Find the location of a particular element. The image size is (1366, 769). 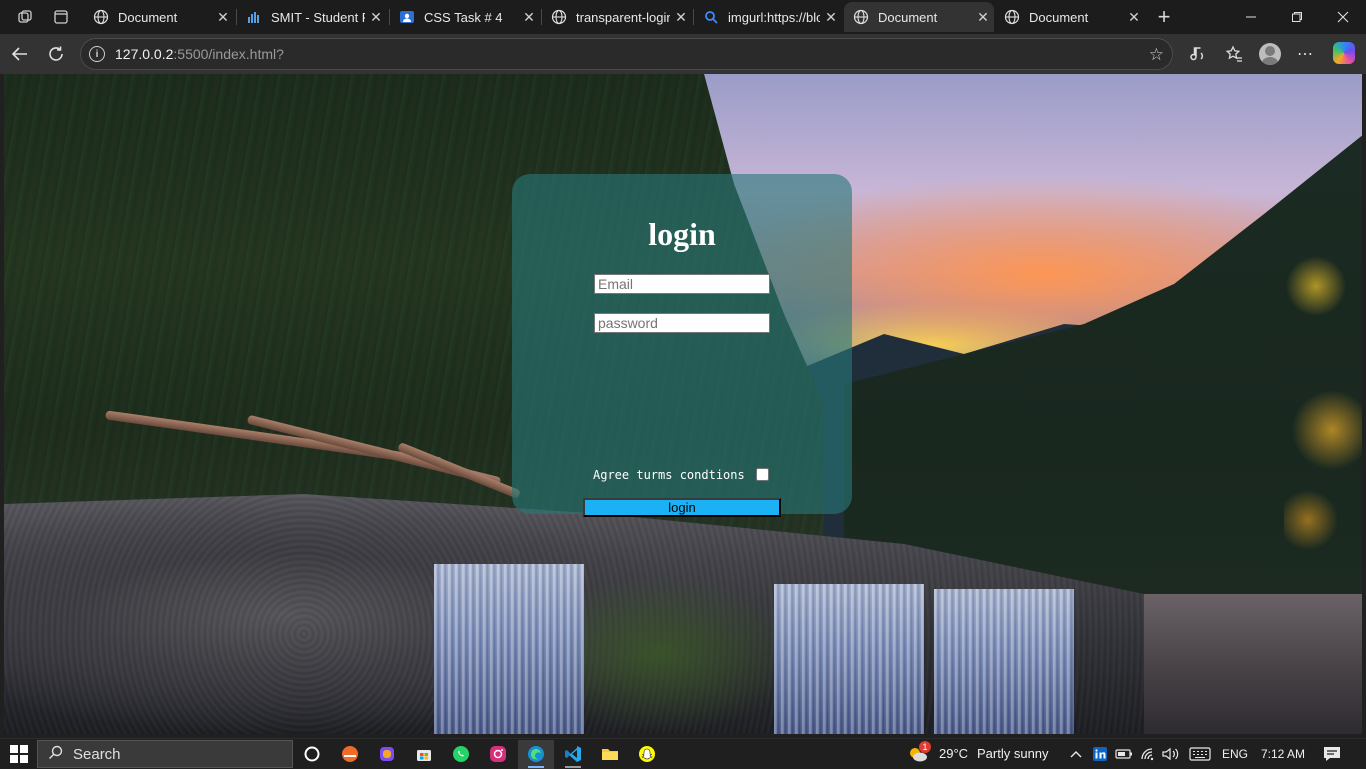

battery-icon is located at coordinates (1124, 754).